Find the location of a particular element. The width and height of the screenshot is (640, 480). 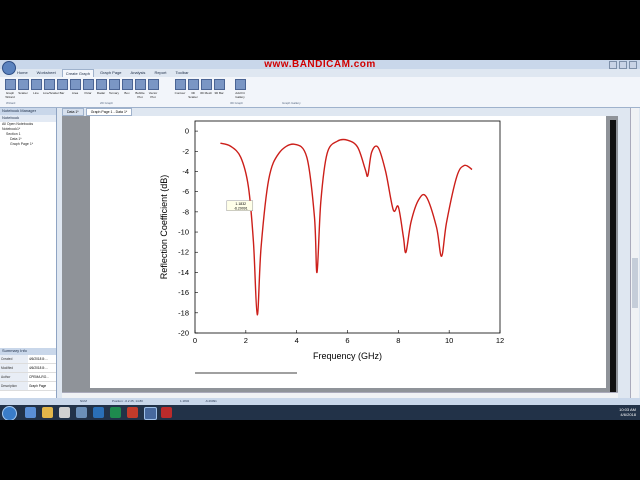

ribbon-tab: Home is located at coordinates (22, 73).